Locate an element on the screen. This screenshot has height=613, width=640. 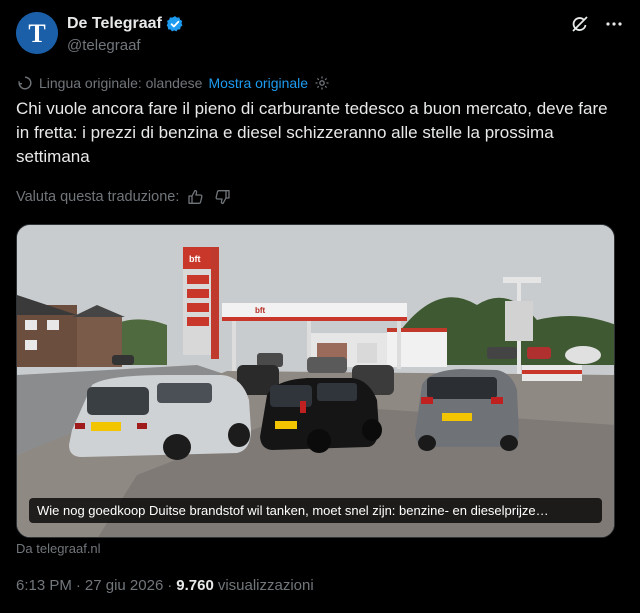
rate-translation: Valuta questa traduzione: is located at coordinates (123, 197).